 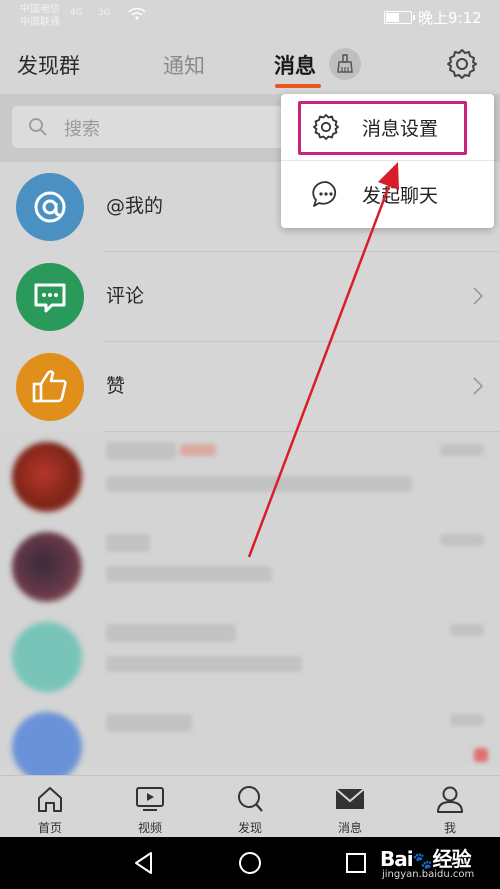 What do you see at coordinates (149, 828) in the screenshot?
I see `nav-label: 视频` at bounding box center [149, 828].